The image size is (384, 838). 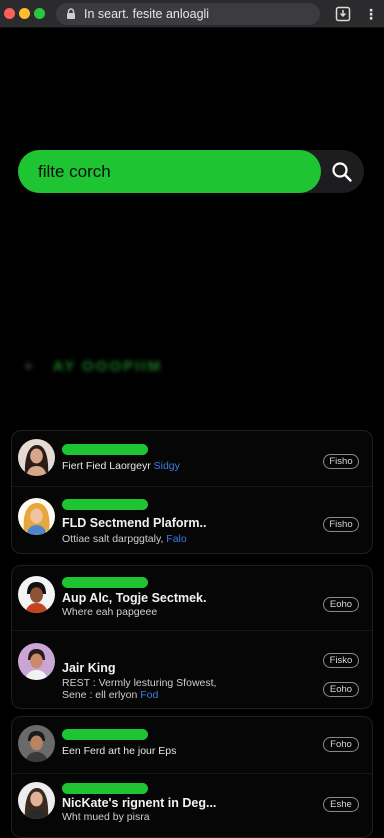 I want to click on plus-icon: +, so click(x=29, y=366).